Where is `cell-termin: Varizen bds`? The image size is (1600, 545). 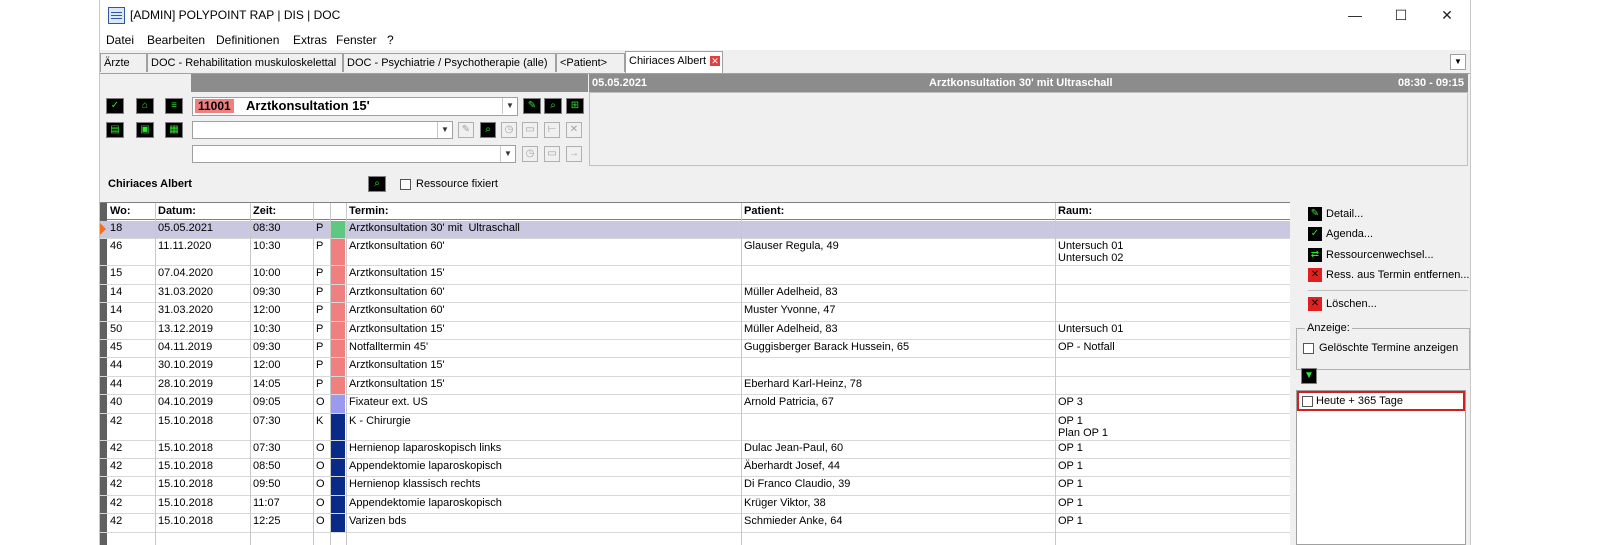
cell-termin: Varizen bds is located at coordinates (378, 521).